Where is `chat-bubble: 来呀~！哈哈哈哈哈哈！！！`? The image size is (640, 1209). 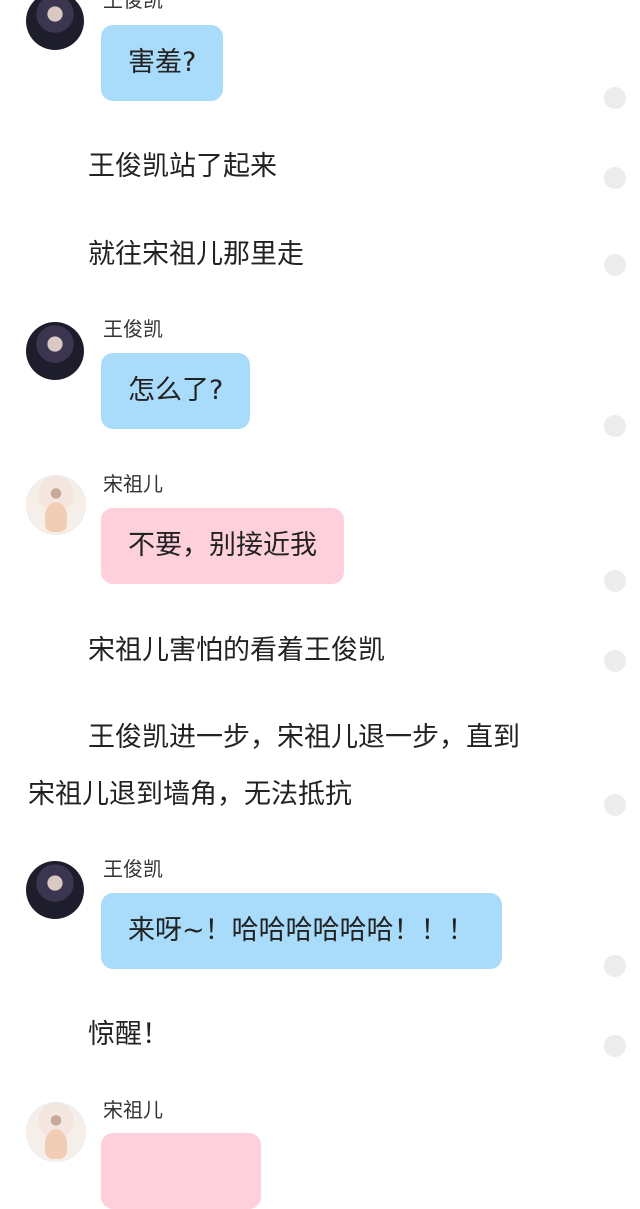 chat-bubble: 来呀~！哈哈哈哈哈哈！！！ is located at coordinates (301, 931).